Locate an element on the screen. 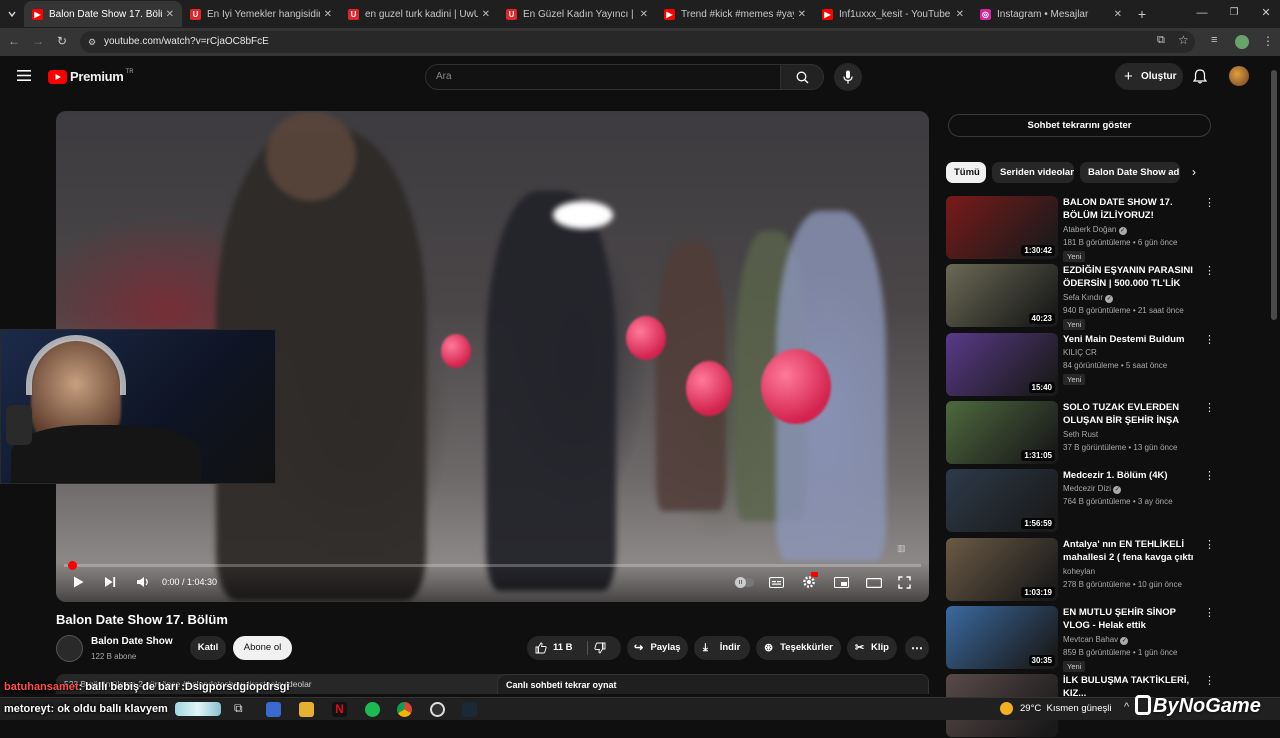  browser-menu-icon: ⋮ is located at coordinates (1268, 41).